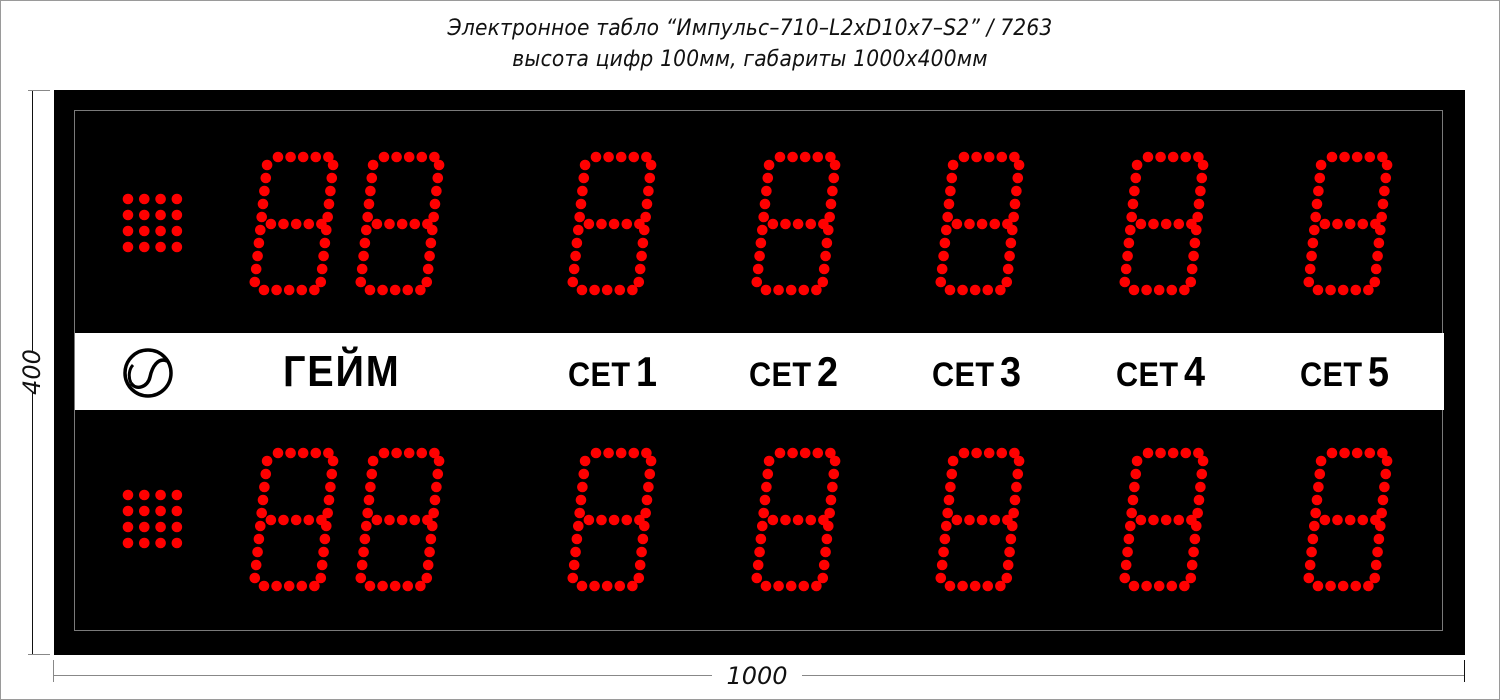  I want to click on height-dimension-tick-top, so click(39, 90).